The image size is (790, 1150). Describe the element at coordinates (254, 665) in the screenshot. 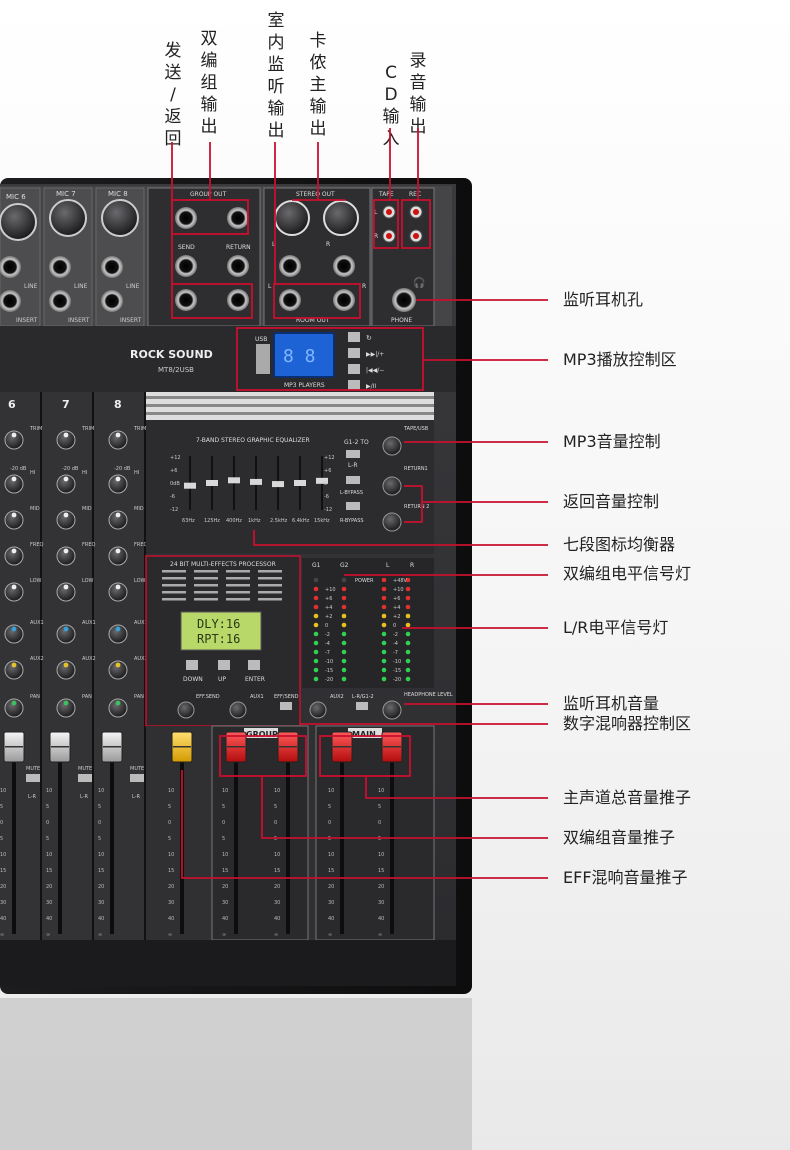

I see `dsp-enter-button` at that location.